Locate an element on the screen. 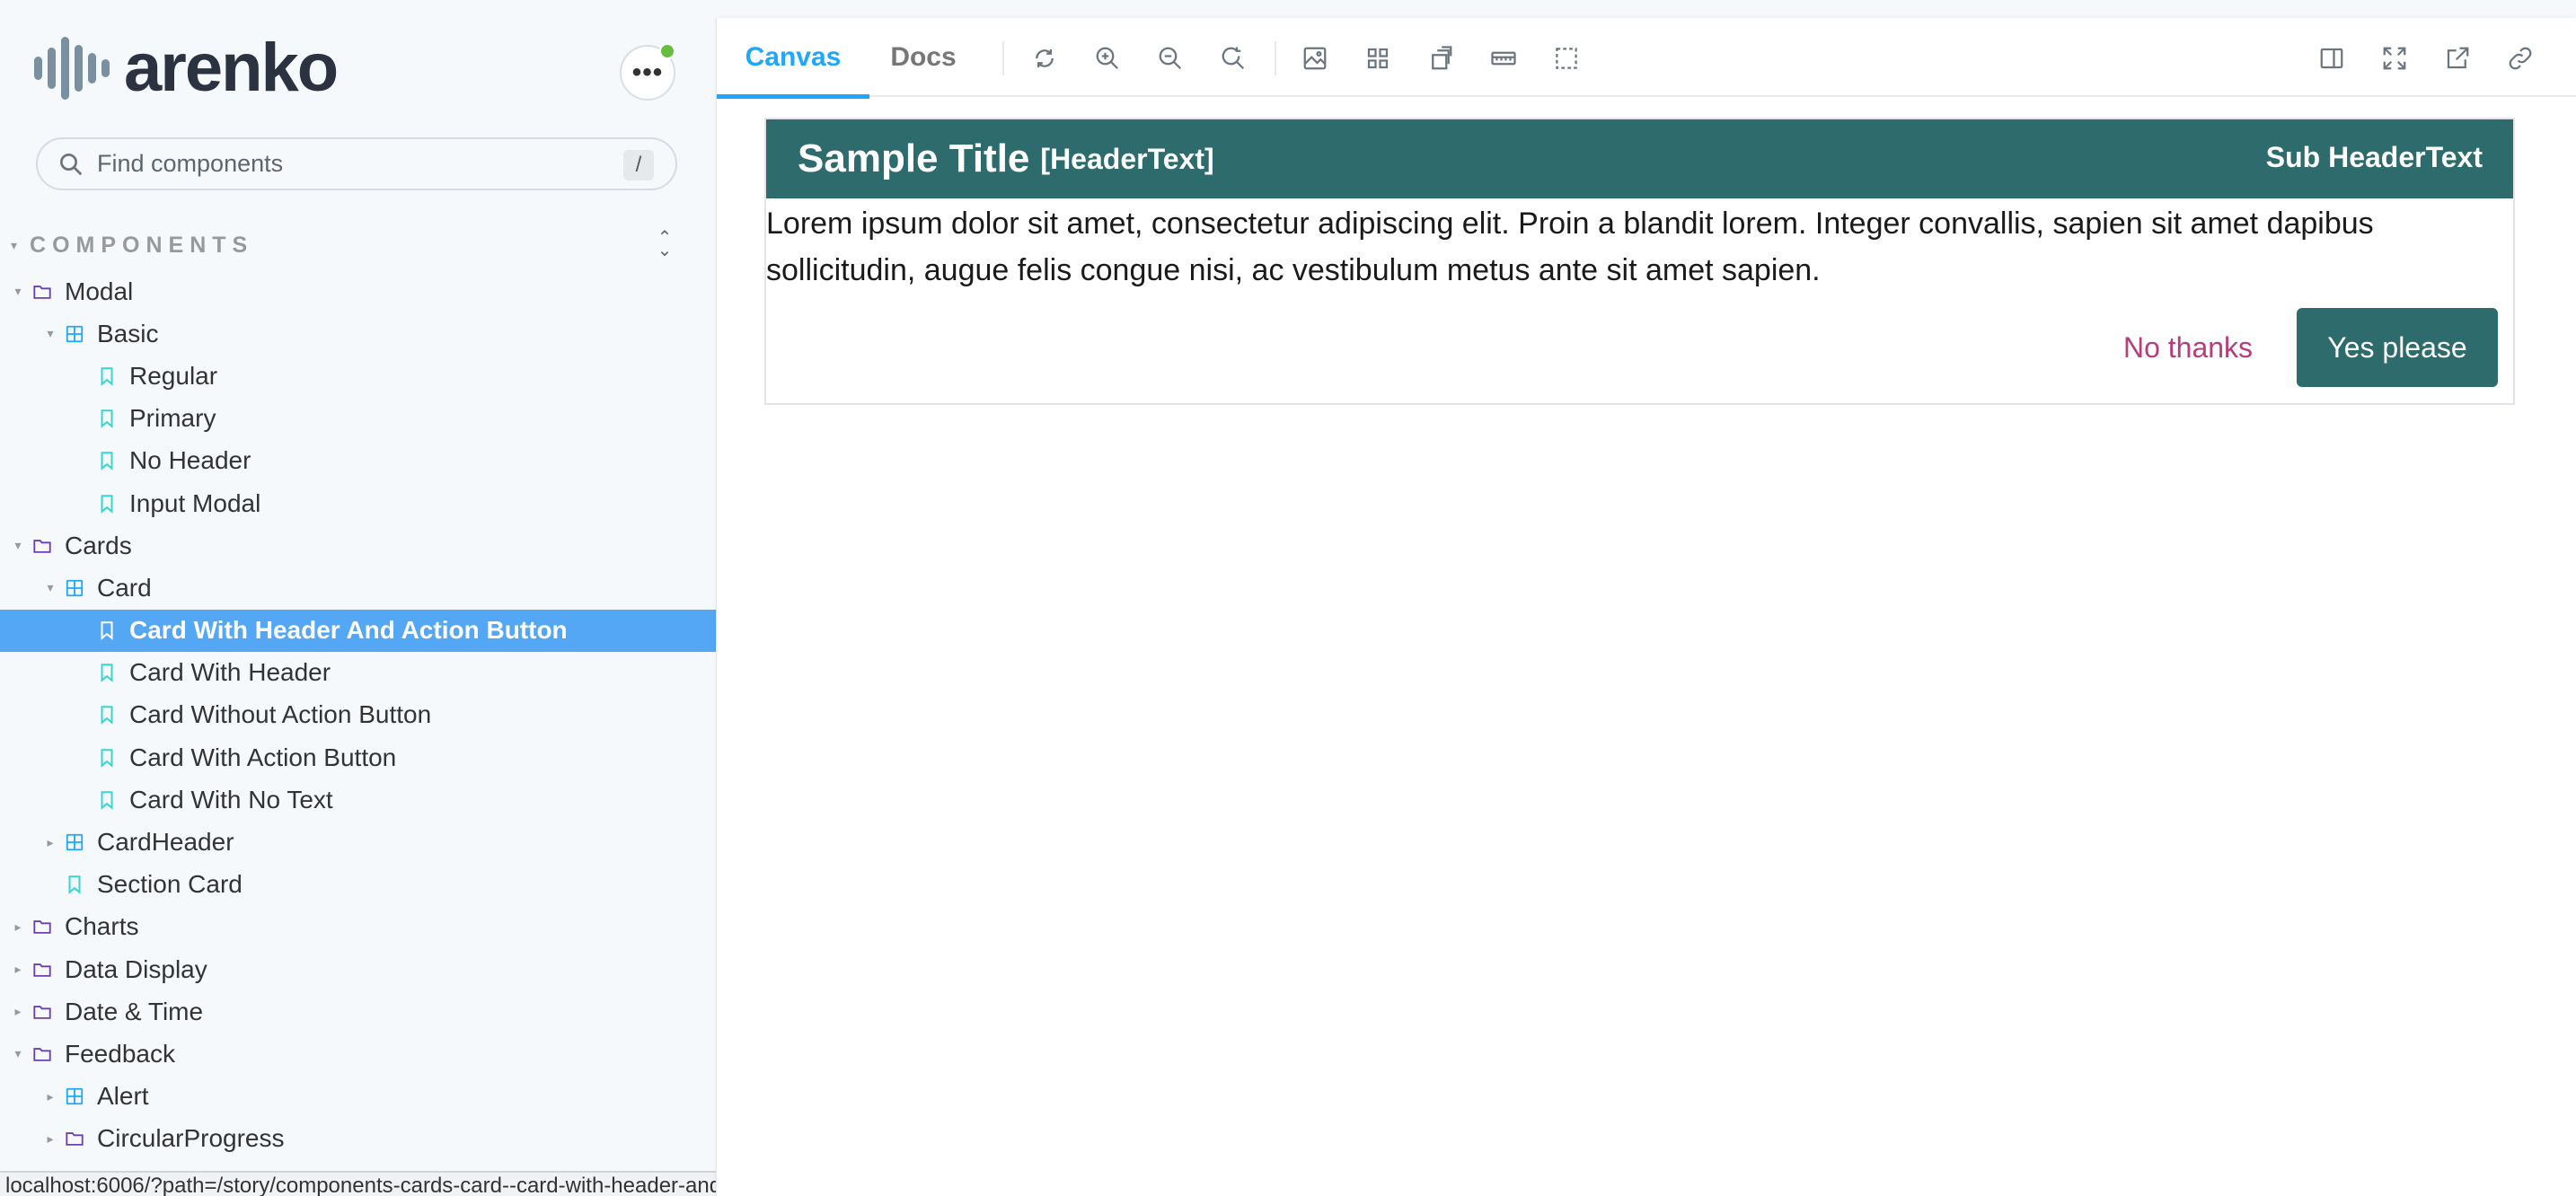  measure-icon is located at coordinates (1503, 58).